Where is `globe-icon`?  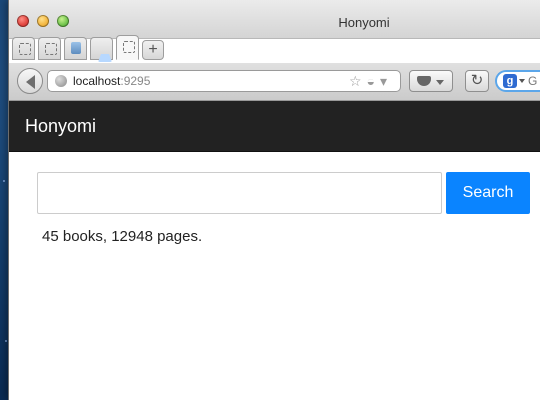 globe-icon is located at coordinates (61, 81).